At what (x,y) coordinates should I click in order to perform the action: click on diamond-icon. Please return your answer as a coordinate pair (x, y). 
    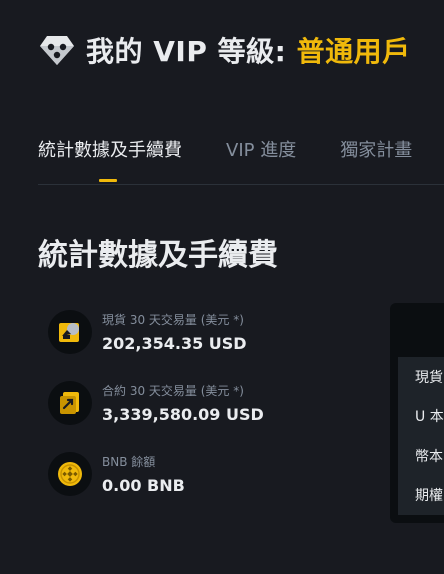
    Looking at the image, I should click on (57, 50).